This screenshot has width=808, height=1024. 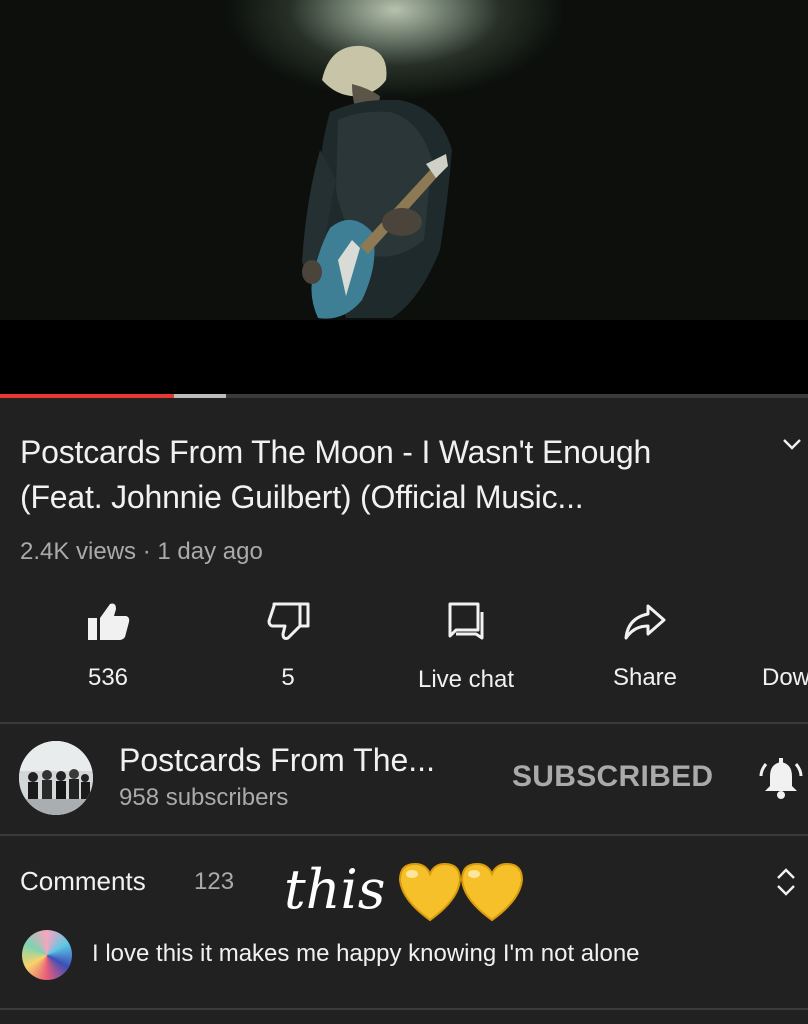 What do you see at coordinates (785, 646) in the screenshot?
I see `download-button: Dow` at bounding box center [785, 646].